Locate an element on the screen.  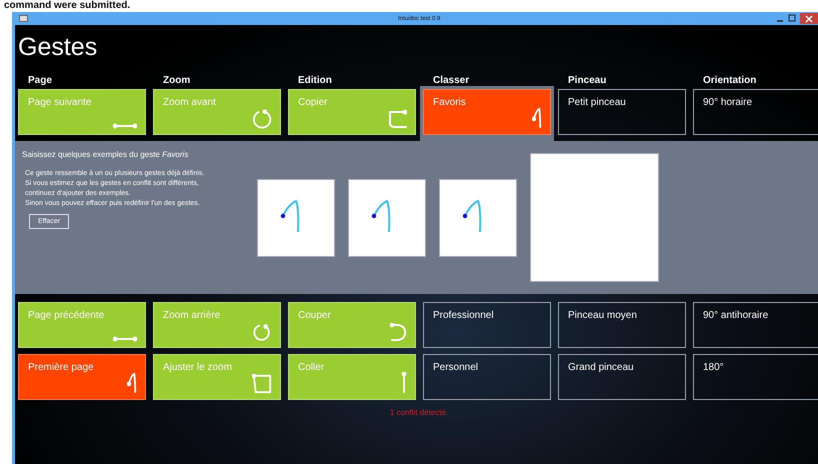
gesture-uturn-icon is located at coordinates (398, 332).